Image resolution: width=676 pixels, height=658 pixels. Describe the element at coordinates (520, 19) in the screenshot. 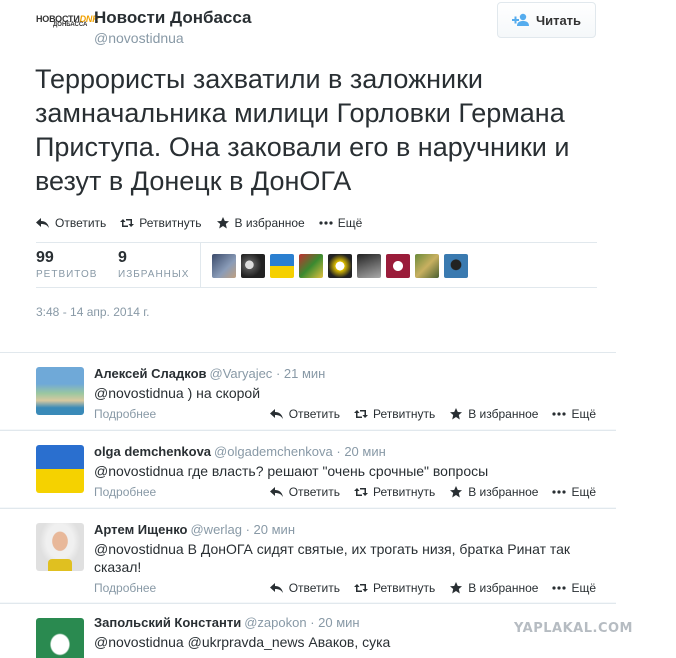

I see `add-user-icon` at that location.